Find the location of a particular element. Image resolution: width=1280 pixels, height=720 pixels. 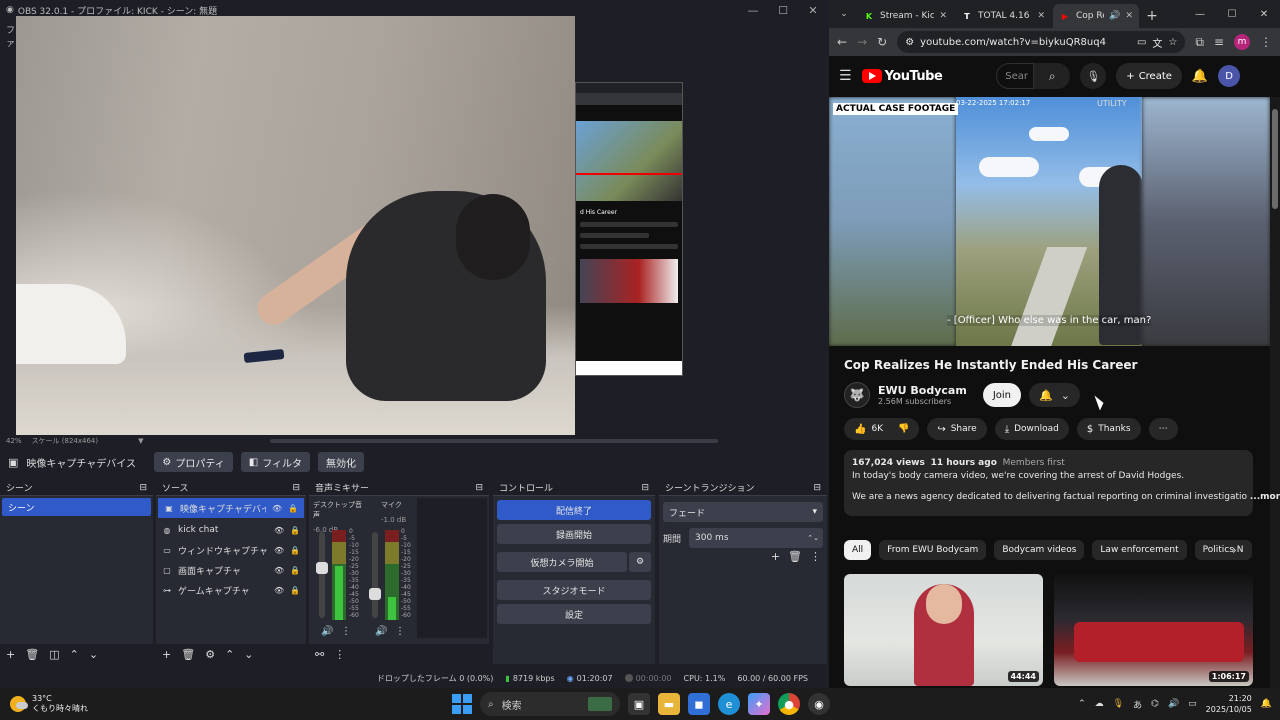

properties-button: ⚙ プロパティ is located at coordinates (193, 462).